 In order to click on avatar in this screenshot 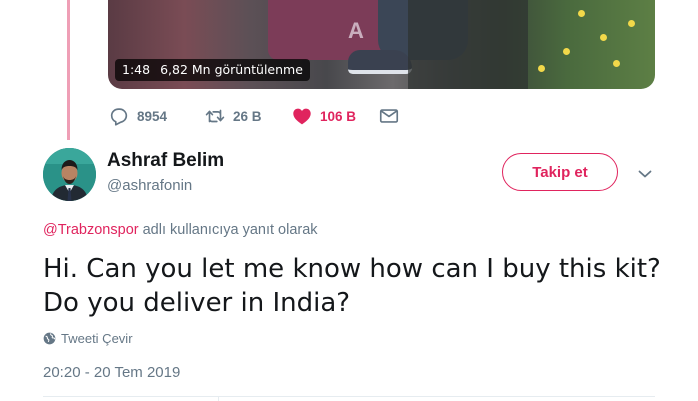, I will do `click(69, 174)`.